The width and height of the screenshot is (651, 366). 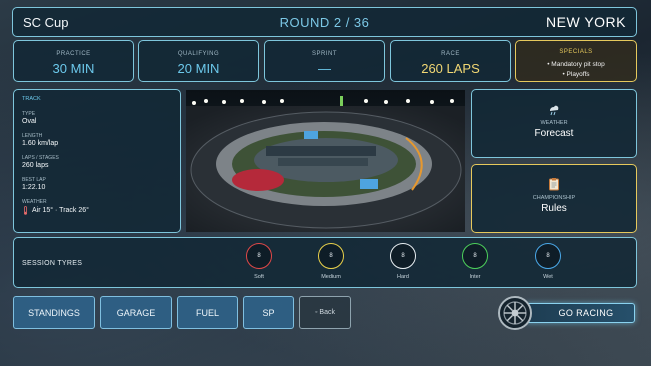 I want to click on wheel-icon, so click(x=515, y=313).